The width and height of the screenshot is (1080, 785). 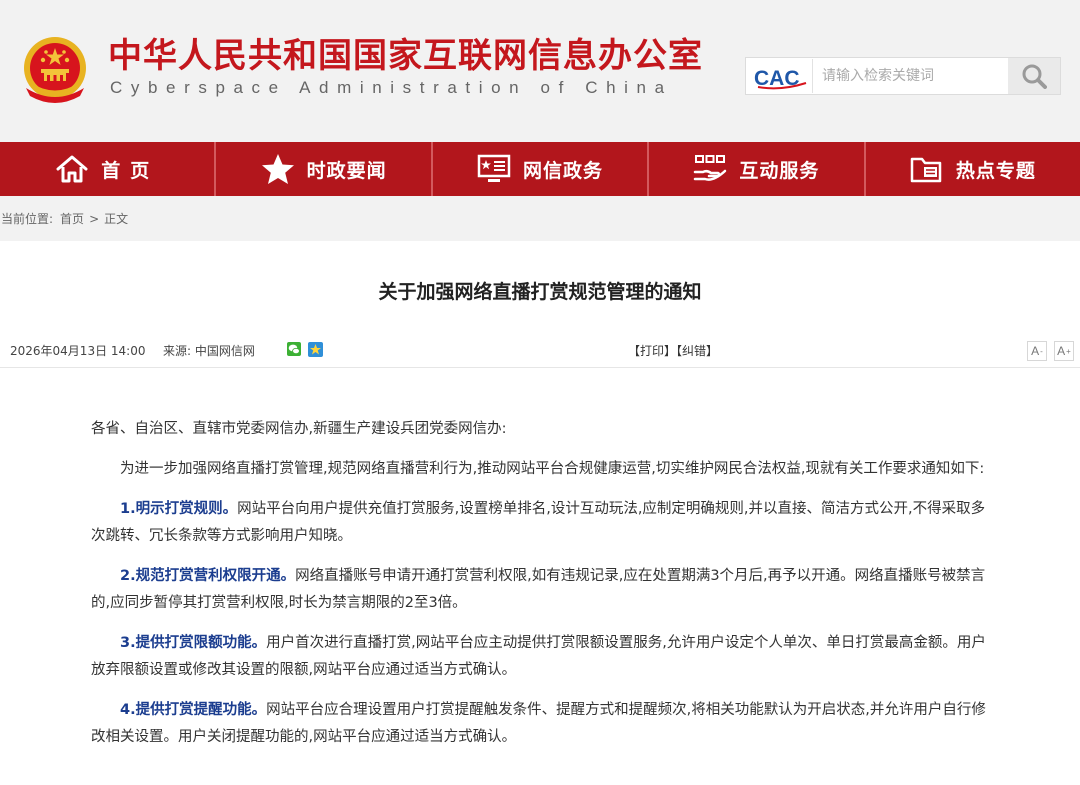 What do you see at coordinates (116, 219) in the screenshot?
I see `breadcrumb-current: 正文` at bounding box center [116, 219].